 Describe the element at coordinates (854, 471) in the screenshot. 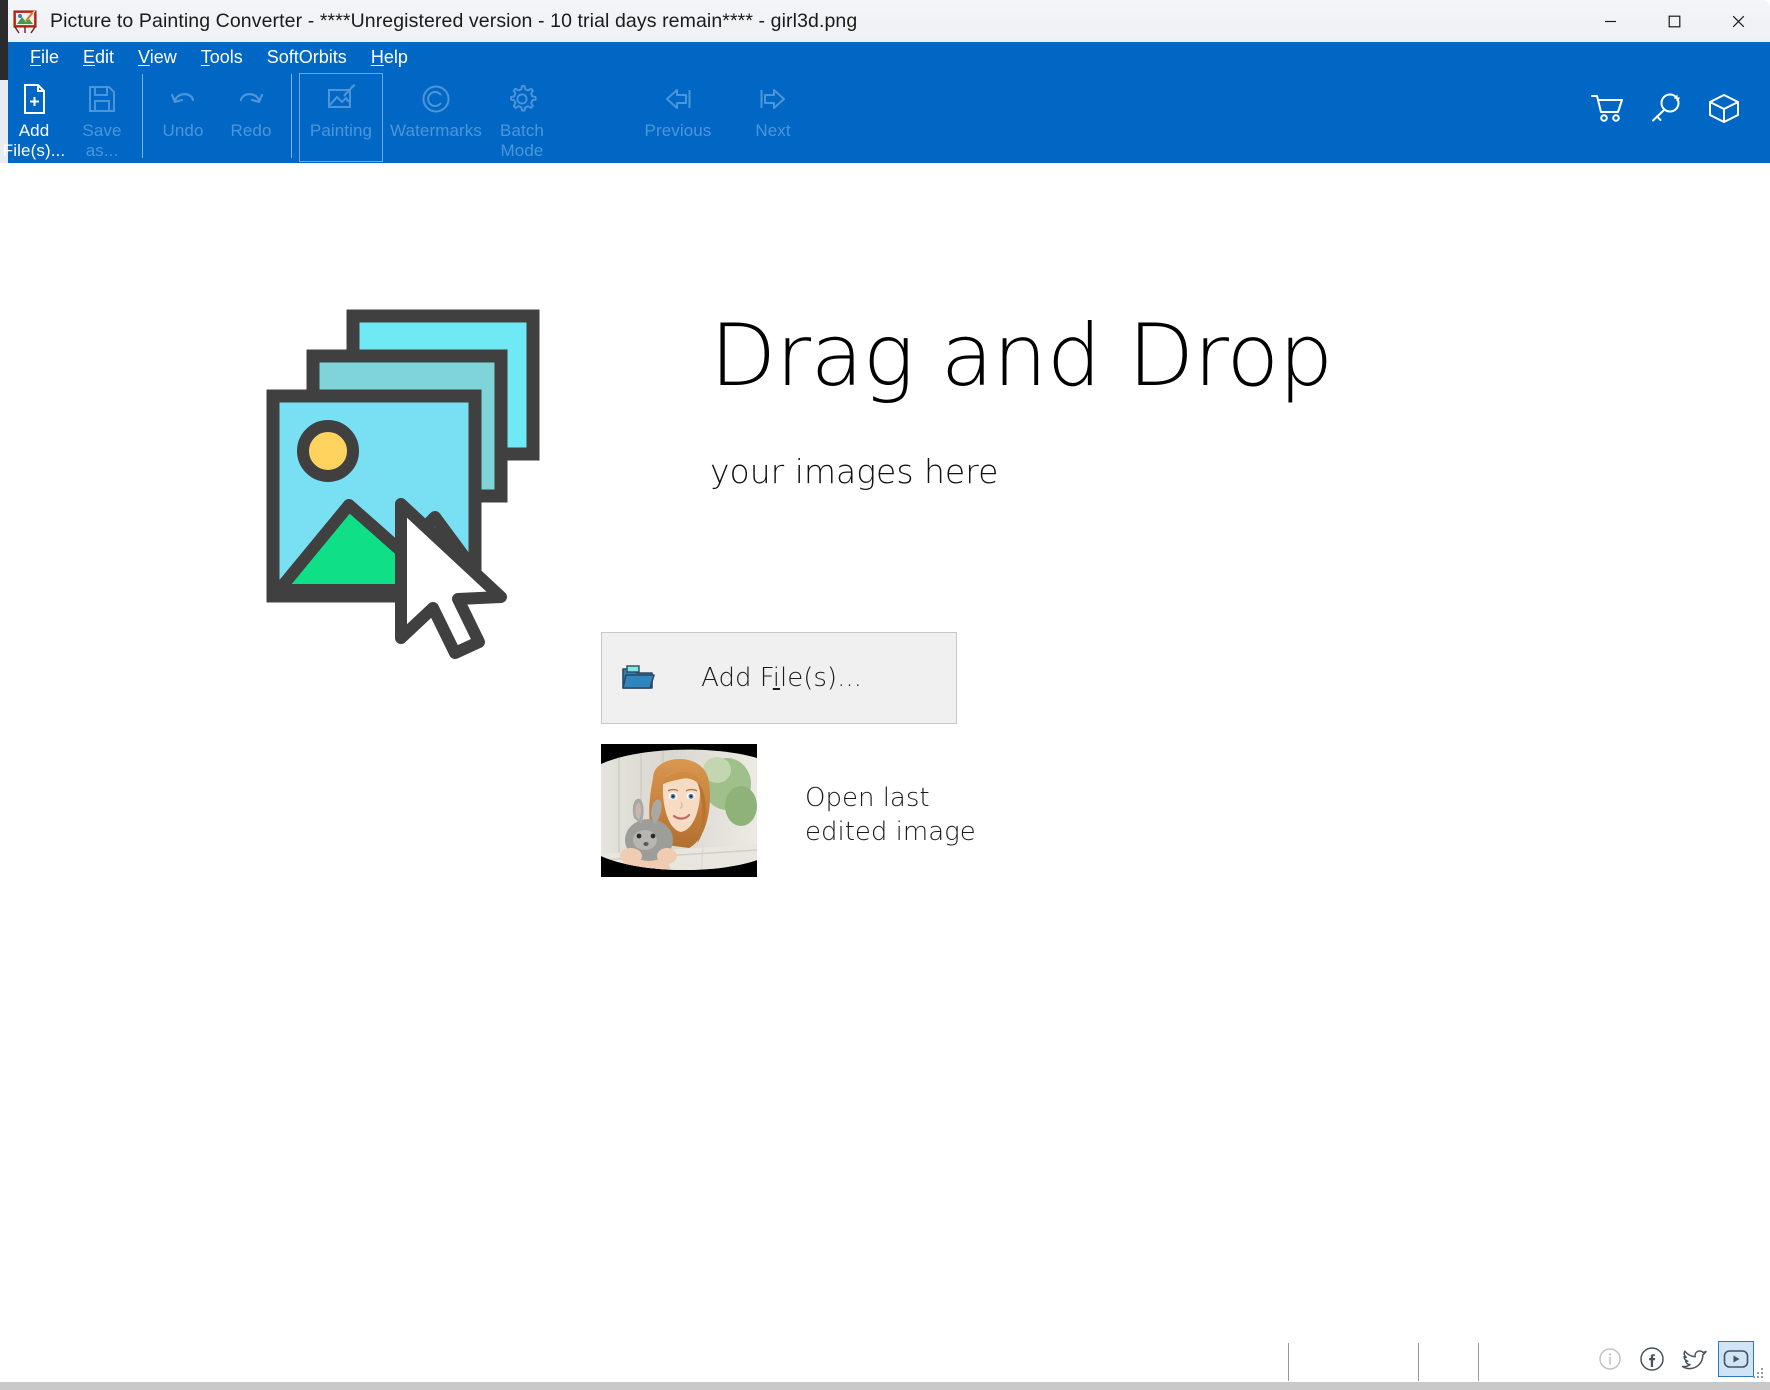

I see `page-subtitle: your images here` at that location.